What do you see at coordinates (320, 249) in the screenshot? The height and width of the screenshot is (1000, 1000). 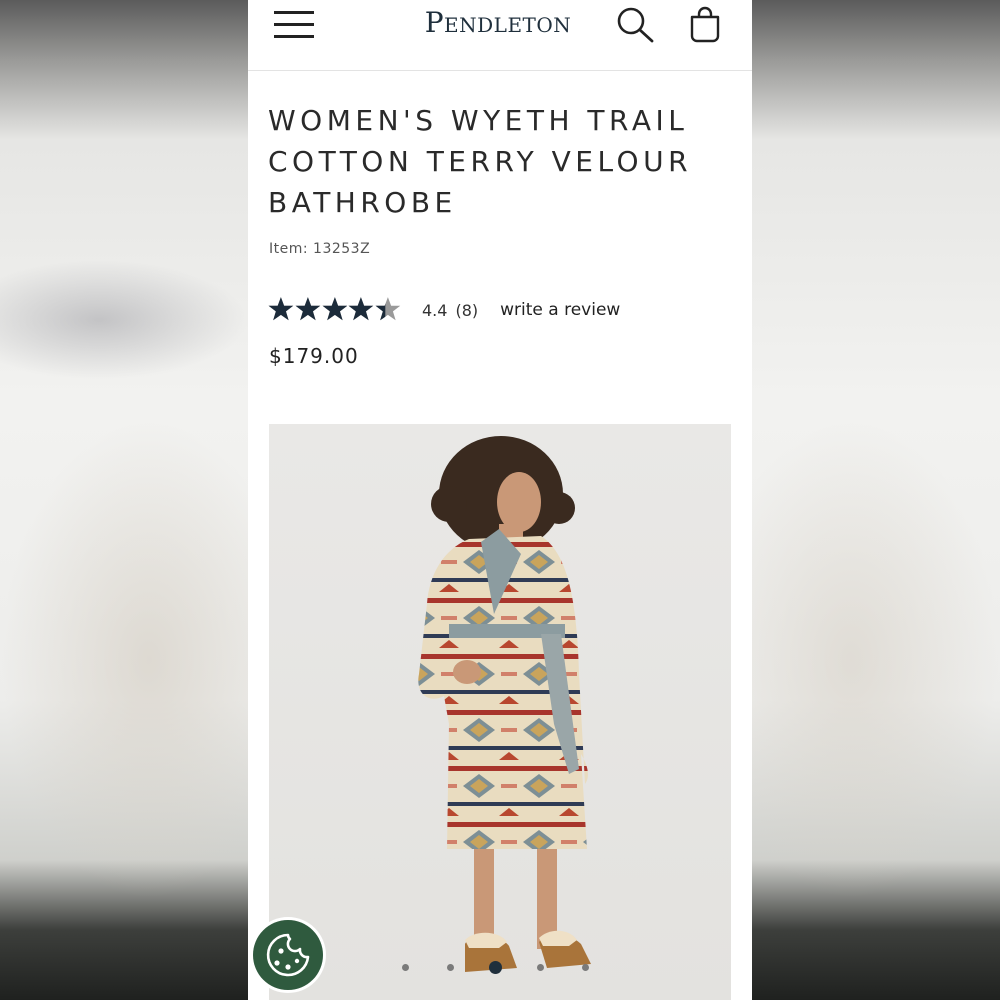 I see `item-number: Item: 13253Z` at bounding box center [320, 249].